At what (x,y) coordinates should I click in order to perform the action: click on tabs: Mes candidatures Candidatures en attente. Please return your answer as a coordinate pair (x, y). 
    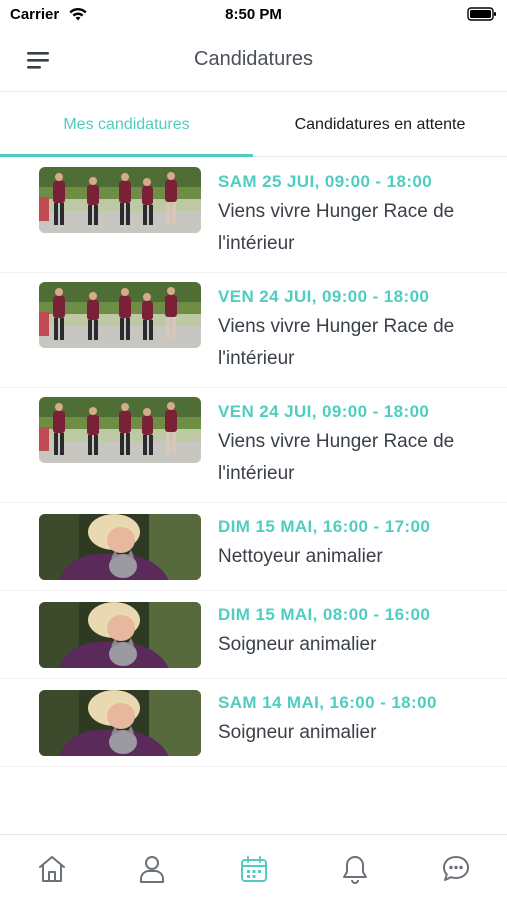
    Looking at the image, I should click on (253, 125).